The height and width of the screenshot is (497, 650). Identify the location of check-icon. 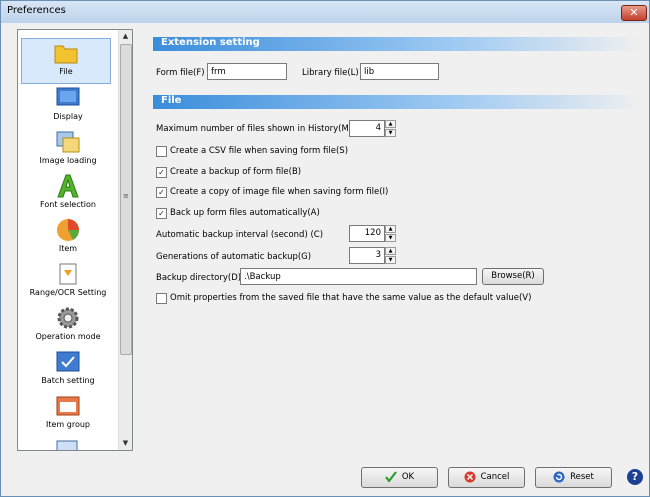
(390, 476).